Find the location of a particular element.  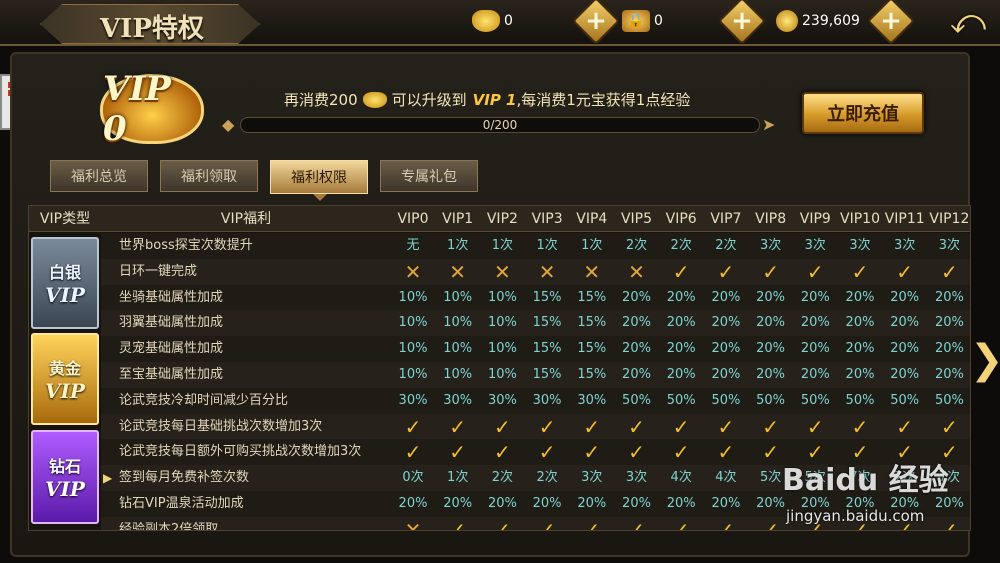

benefit-value: 4次 is located at coordinates (681, 478).